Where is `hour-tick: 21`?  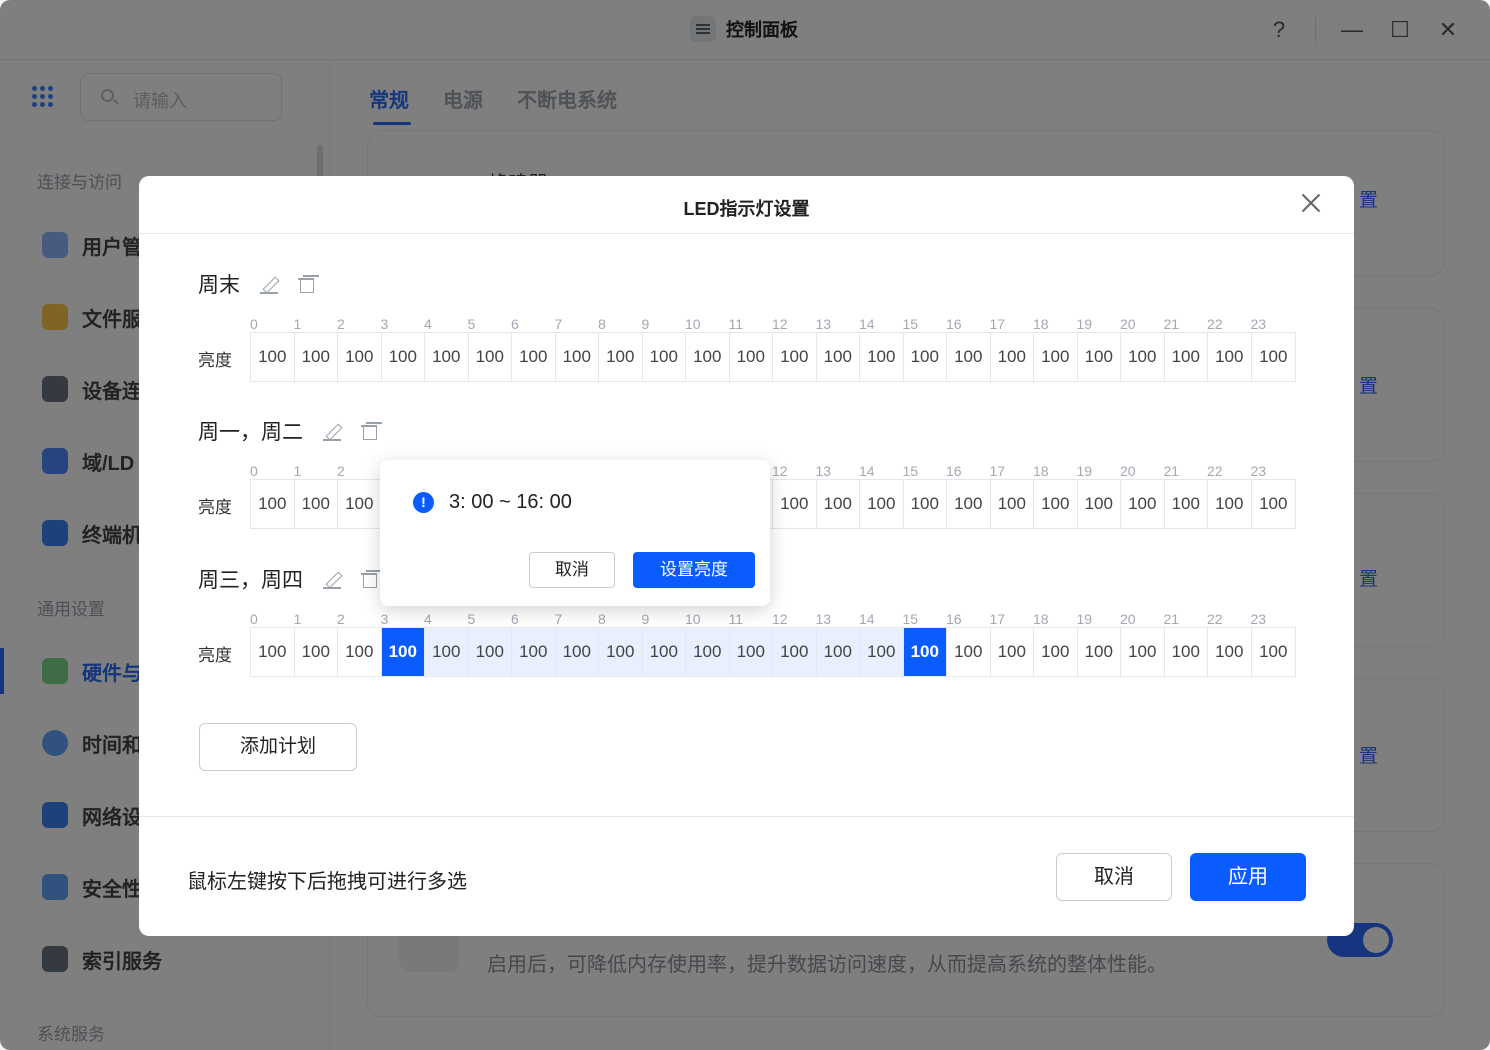
hour-tick: 21 is located at coordinates (1171, 471).